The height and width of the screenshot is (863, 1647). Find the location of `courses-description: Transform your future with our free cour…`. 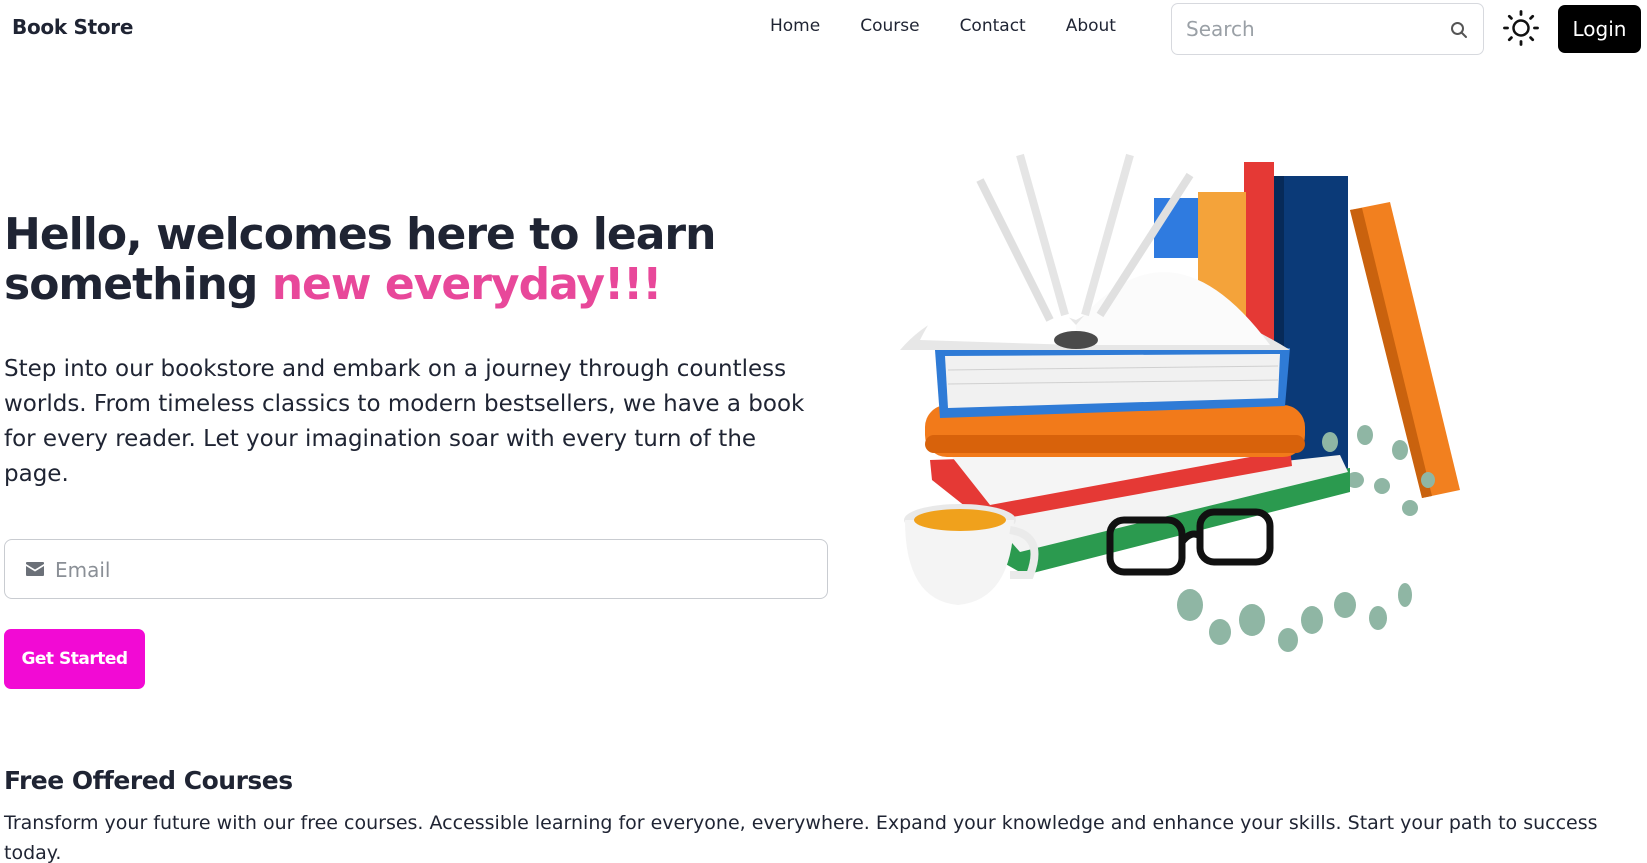

courses-description: Transform your future with our free cour… is located at coordinates (801, 837).